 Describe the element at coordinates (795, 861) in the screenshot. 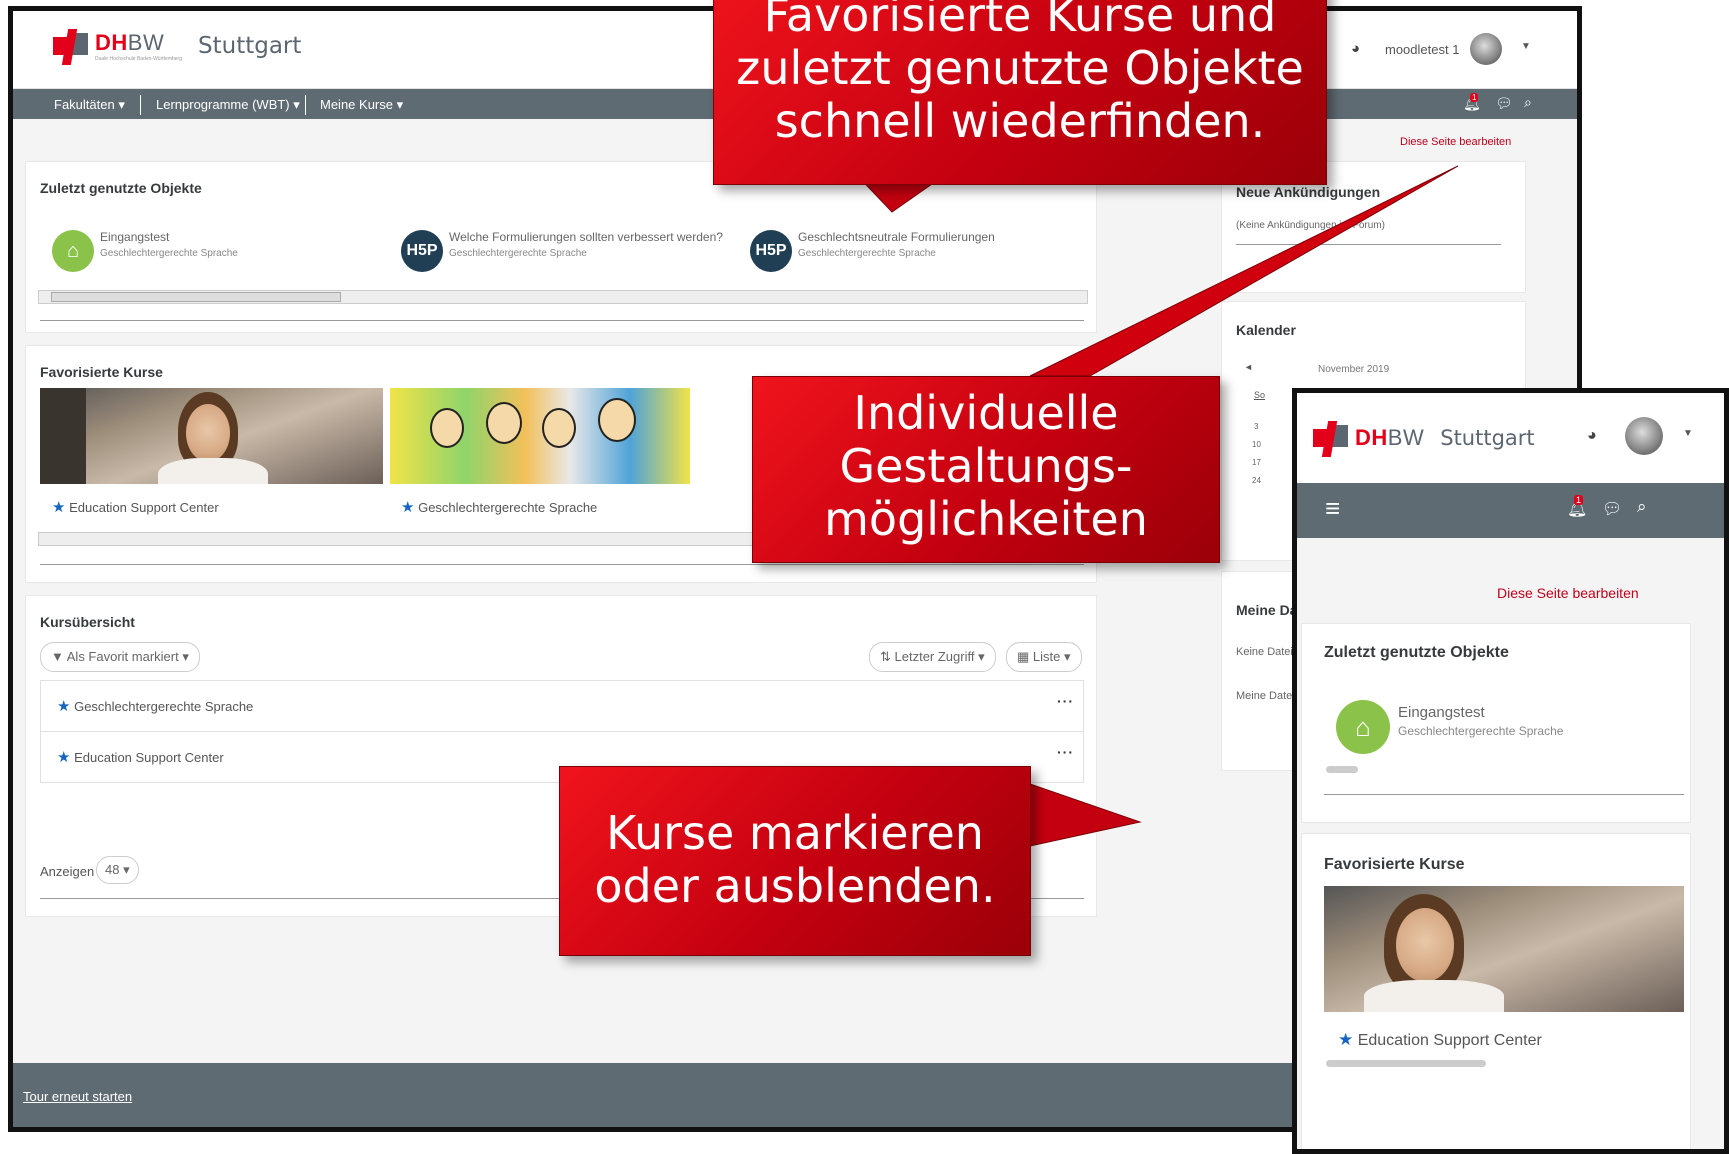

I see `callout-bottom: Kurse markieren oder ausblenden.` at that location.